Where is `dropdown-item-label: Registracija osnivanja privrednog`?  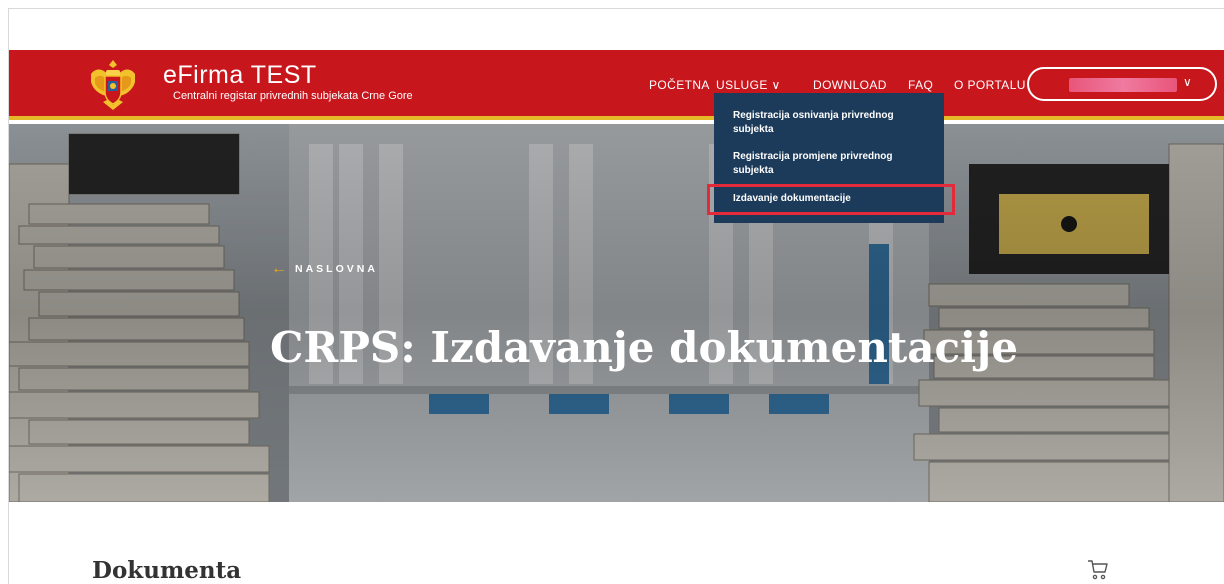
dropdown-item-label: Registracija osnivanja privrednog is located at coordinates (813, 115).